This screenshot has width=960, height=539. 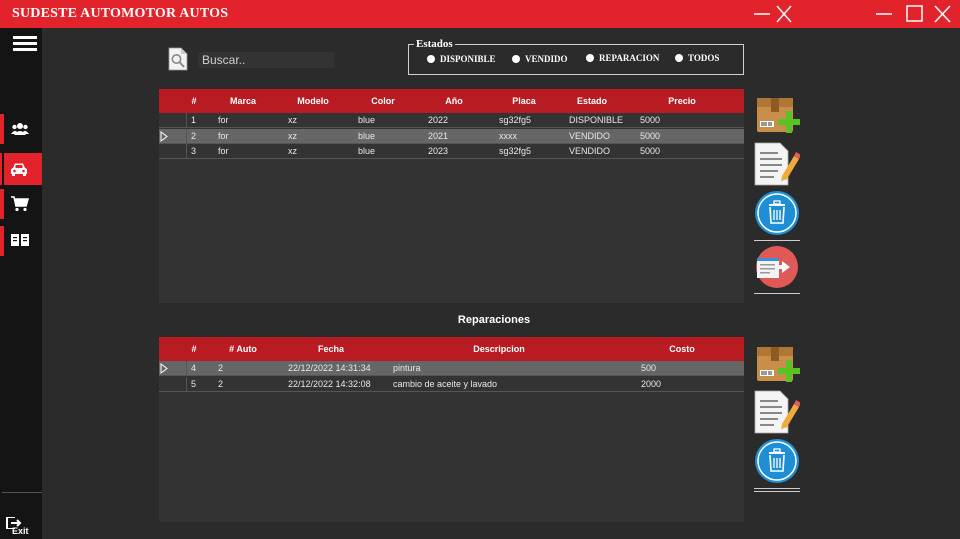 I want to click on send-to-repair-icon, so click(x=777, y=269).